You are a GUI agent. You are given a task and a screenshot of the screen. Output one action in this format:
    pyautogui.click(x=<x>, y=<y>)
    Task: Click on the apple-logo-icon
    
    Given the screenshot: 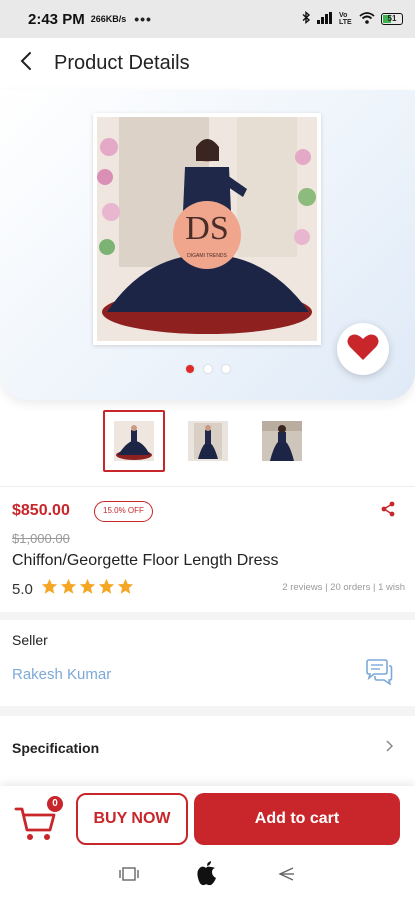 What is the action you would take?
    pyautogui.click(x=207, y=876)
    